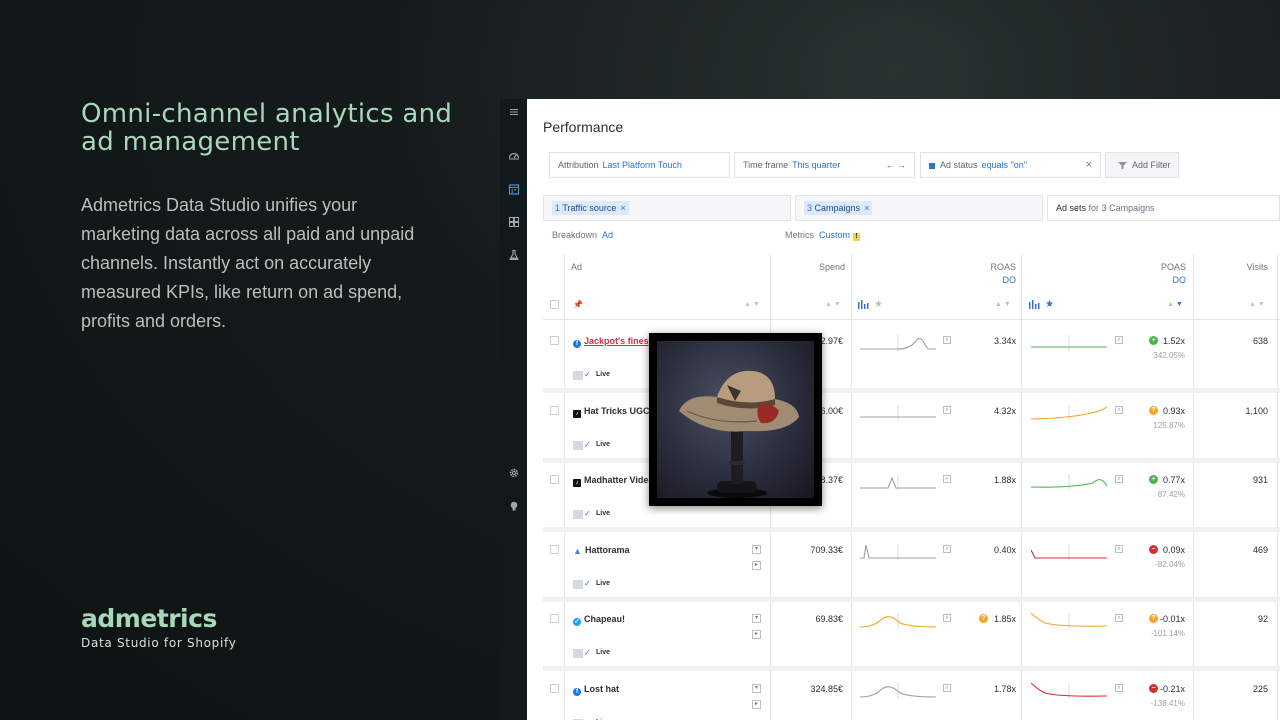  I want to click on column-header-roas: ROAS, so click(1003, 267).